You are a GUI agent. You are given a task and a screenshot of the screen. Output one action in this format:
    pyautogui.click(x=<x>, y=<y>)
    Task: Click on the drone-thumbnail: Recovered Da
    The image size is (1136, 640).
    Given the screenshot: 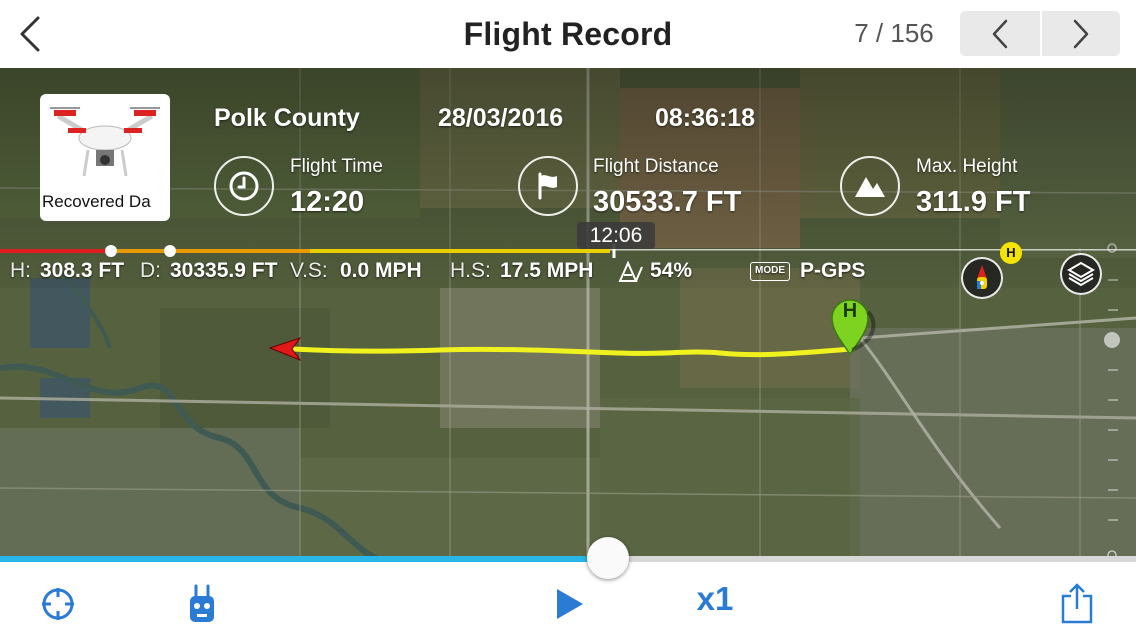 What is the action you would take?
    pyautogui.click(x=105, y=157)
    